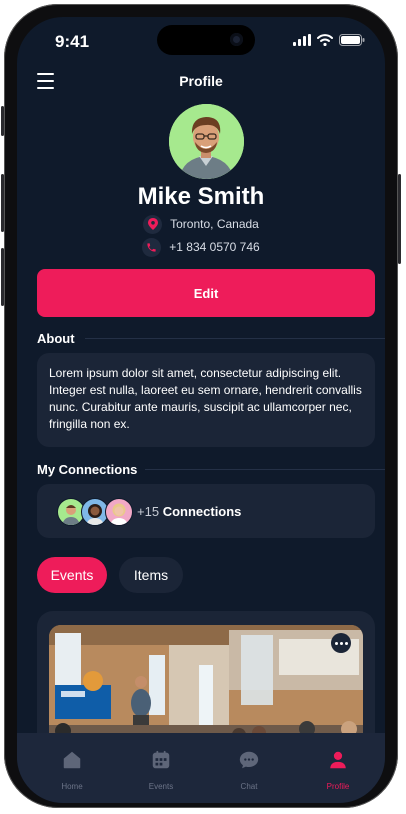  What do you see at coordinates (2, 277) in the screenshot?
I see `side-button-volume-down` at bounding box center [2, 277].